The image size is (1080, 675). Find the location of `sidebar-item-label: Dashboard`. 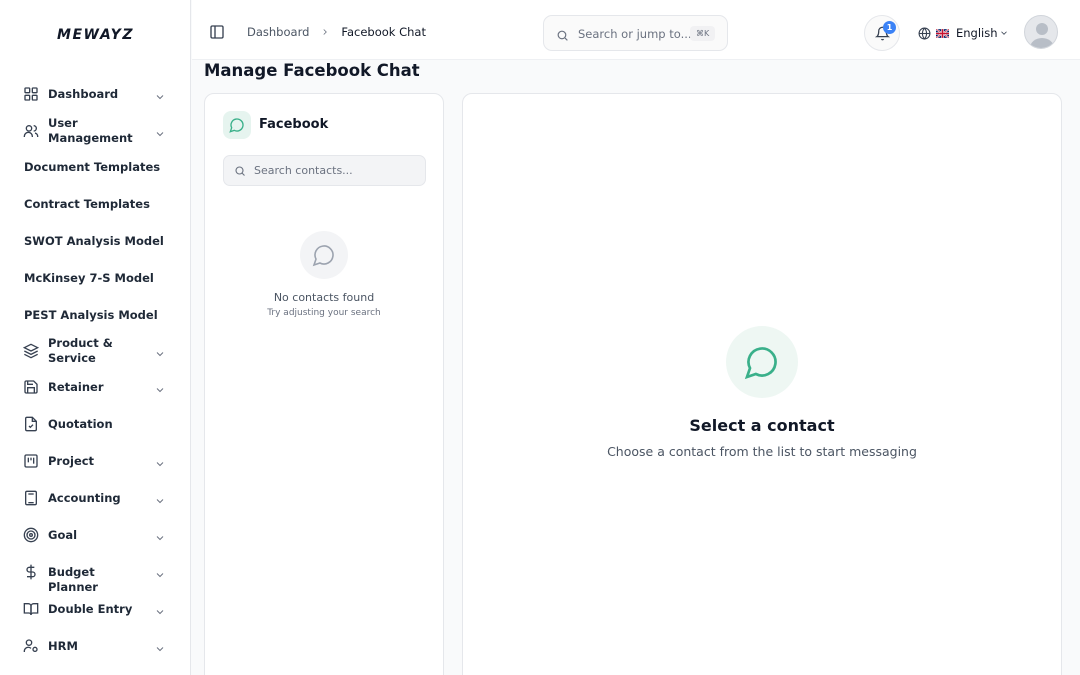

sidebar-item-label: Dashboard is located at coordinates (83, 94).